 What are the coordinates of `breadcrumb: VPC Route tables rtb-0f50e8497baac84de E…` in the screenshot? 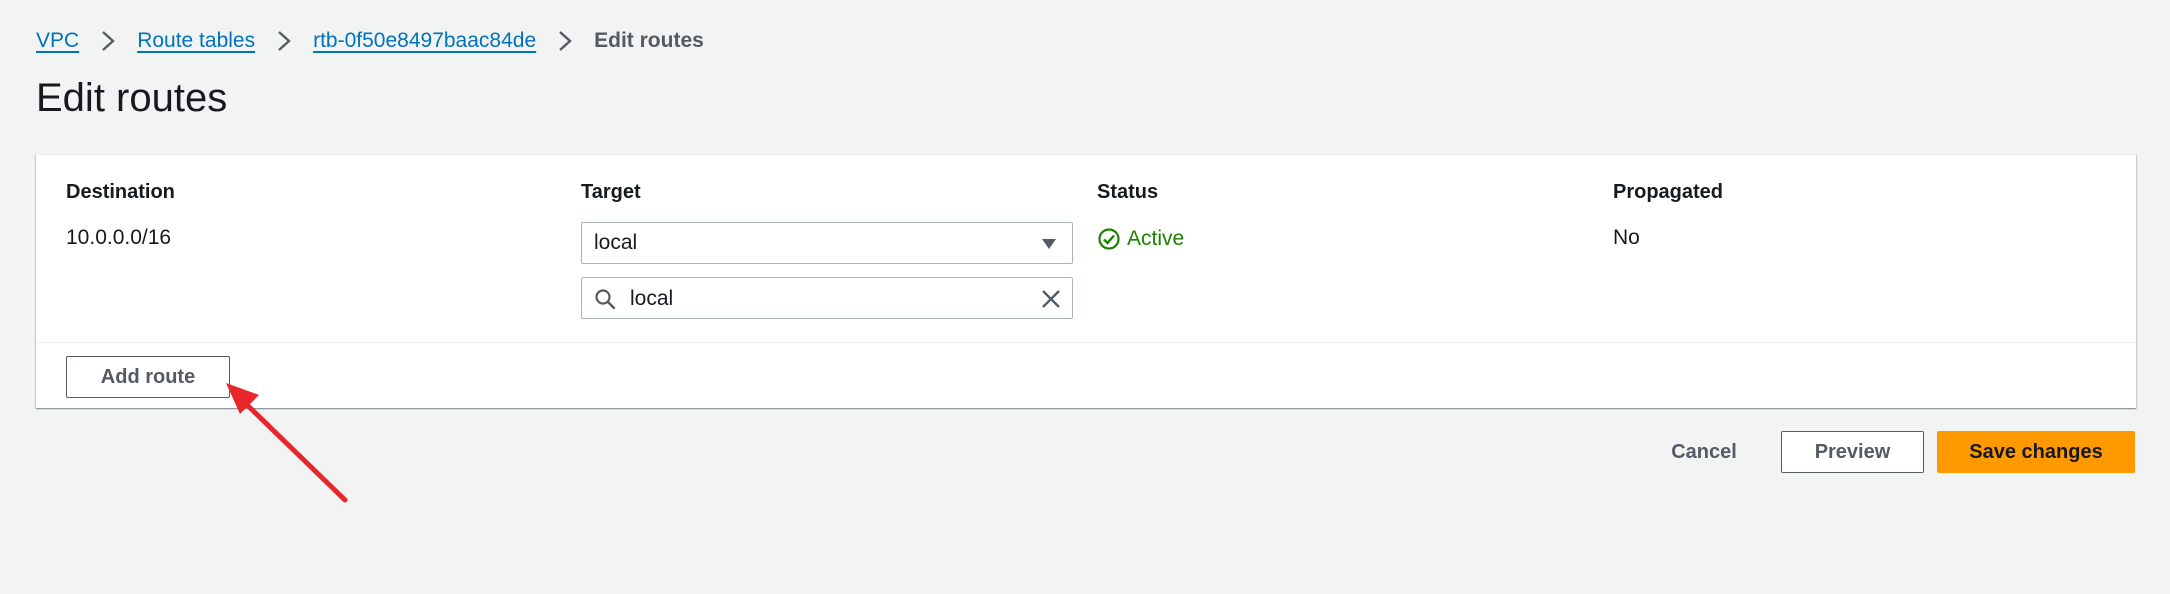 It's located at (370, 41).